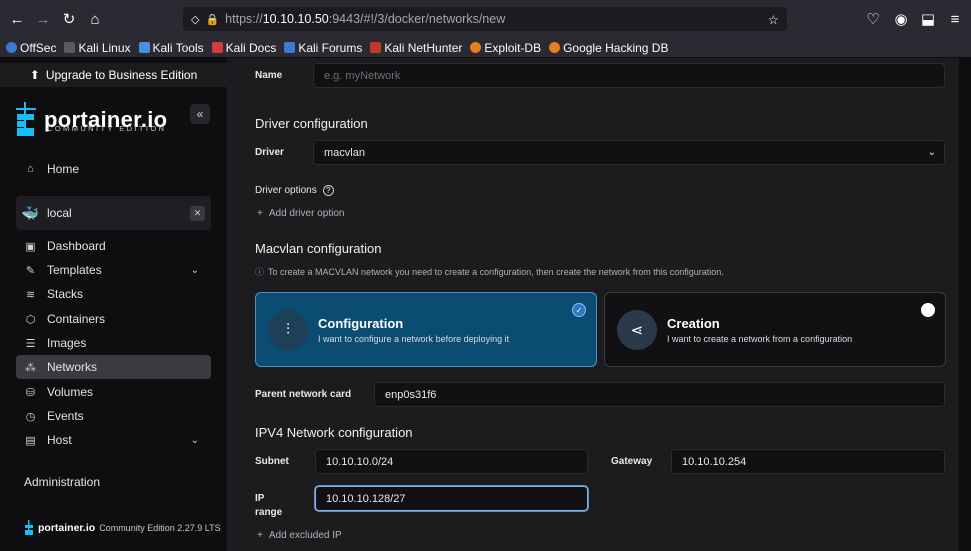 This screenshot has height=551, width=971. Describe the element at coordinates (30, 270) in the screenshot. I see `edit-icon: ✎` at that location.